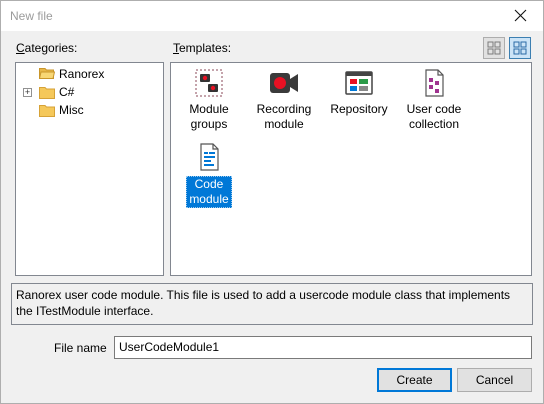 The image size is (544, 404). Describe the element at coordinates (359, 109) in the screenshot. I see `template-label-line1: Repository` at that location.